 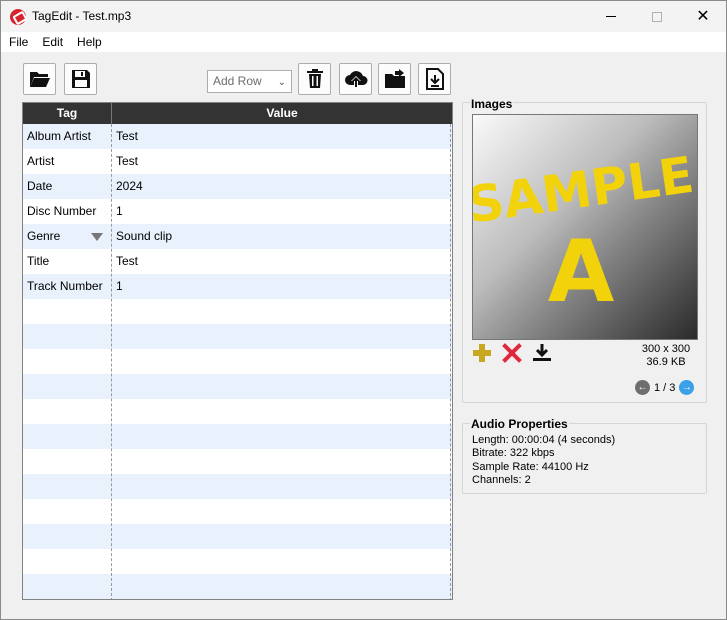 I want to click on maximize-button, so click(x=657, y=16).